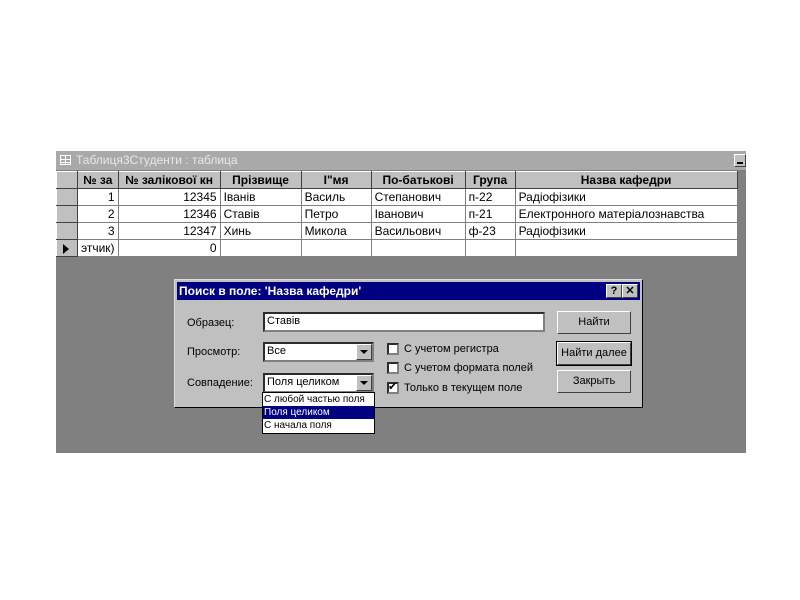 The width and height of the screenshot is (800, 600). I want to click on table-icon, so click(65, 160).